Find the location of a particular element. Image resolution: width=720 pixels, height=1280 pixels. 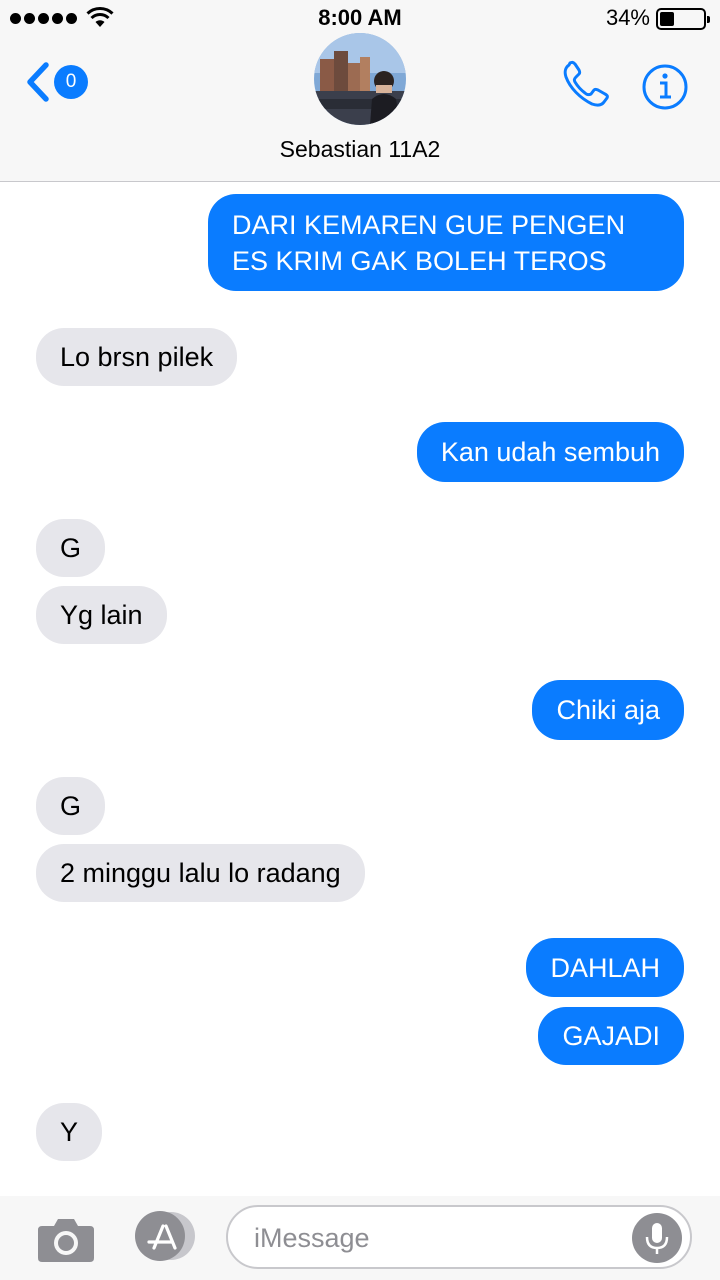

contact-name: Sebastian 11A2 is located at coordinates (360, 149).